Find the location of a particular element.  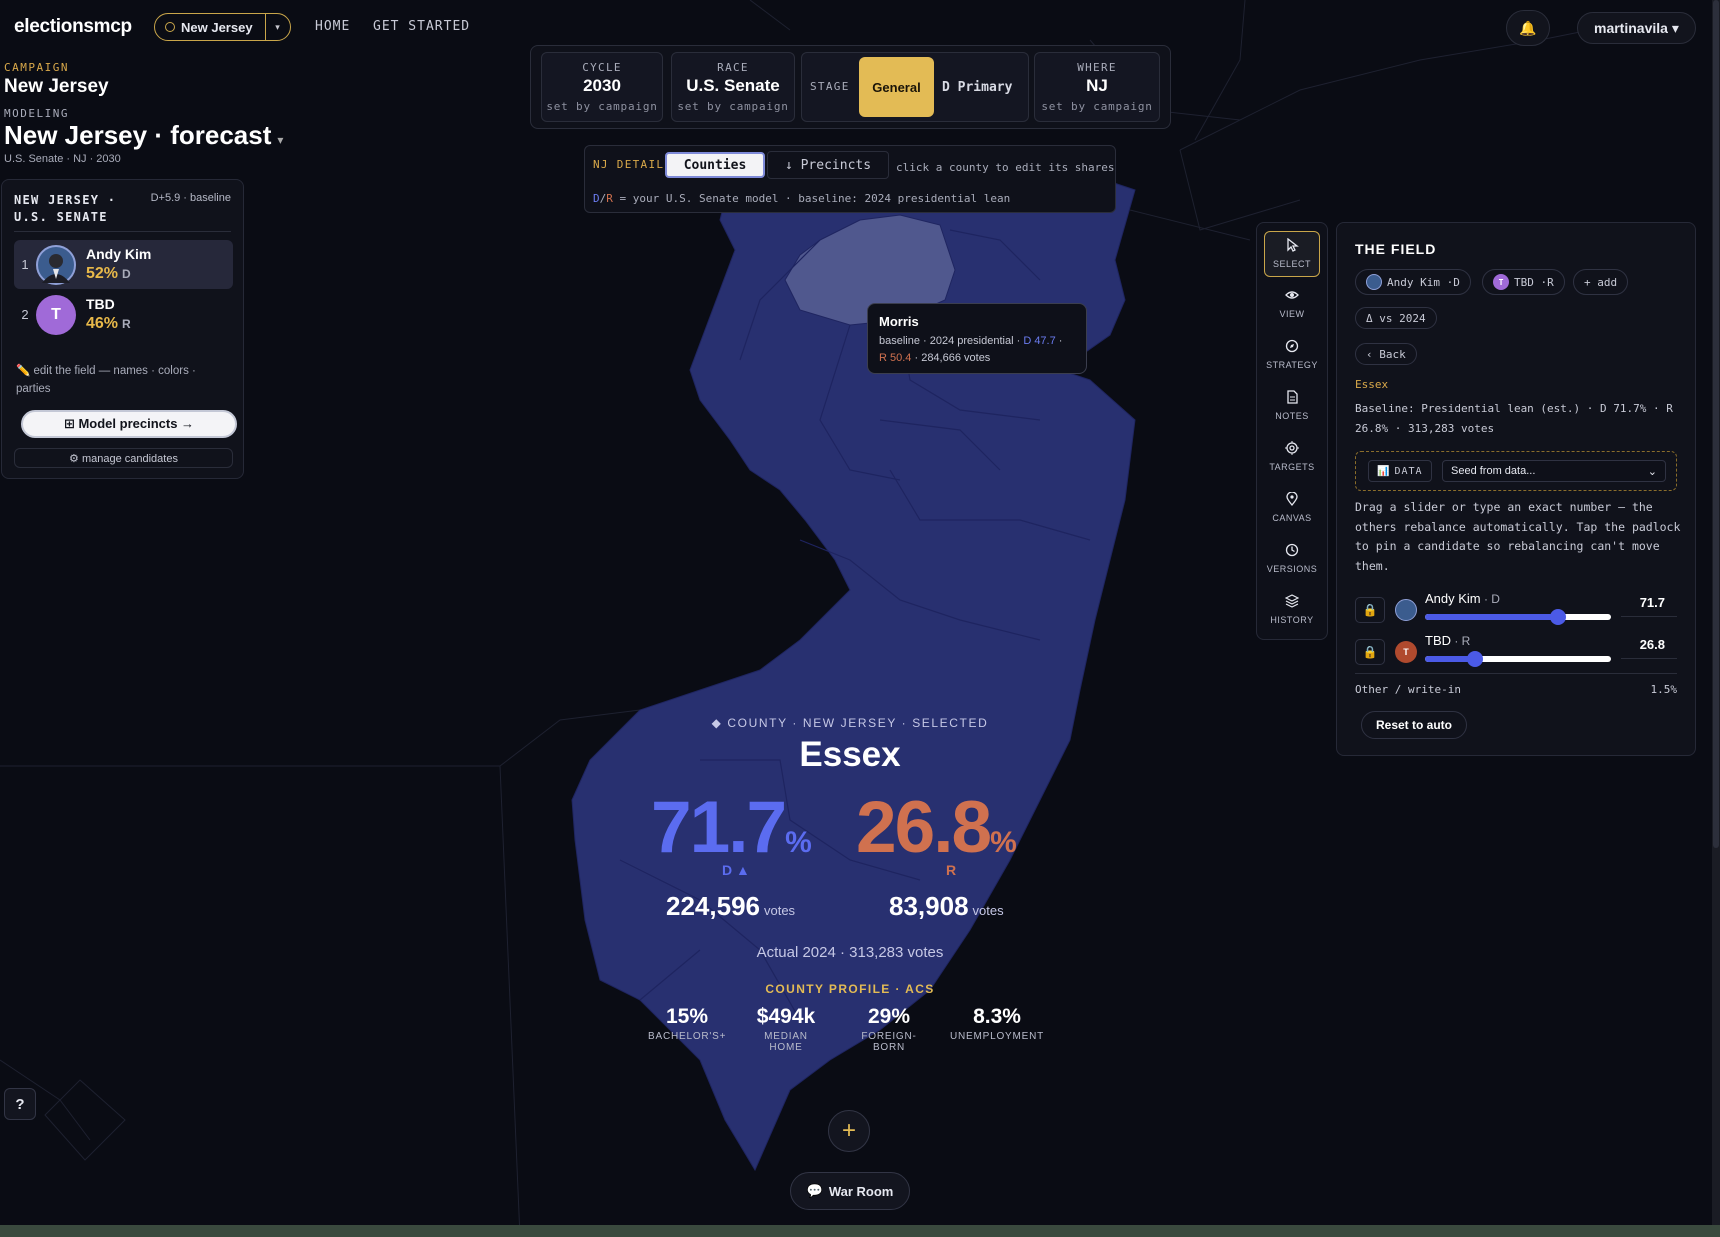

where-selector: WHERE NJ set by campaign is located at coordinates (1097, 87).